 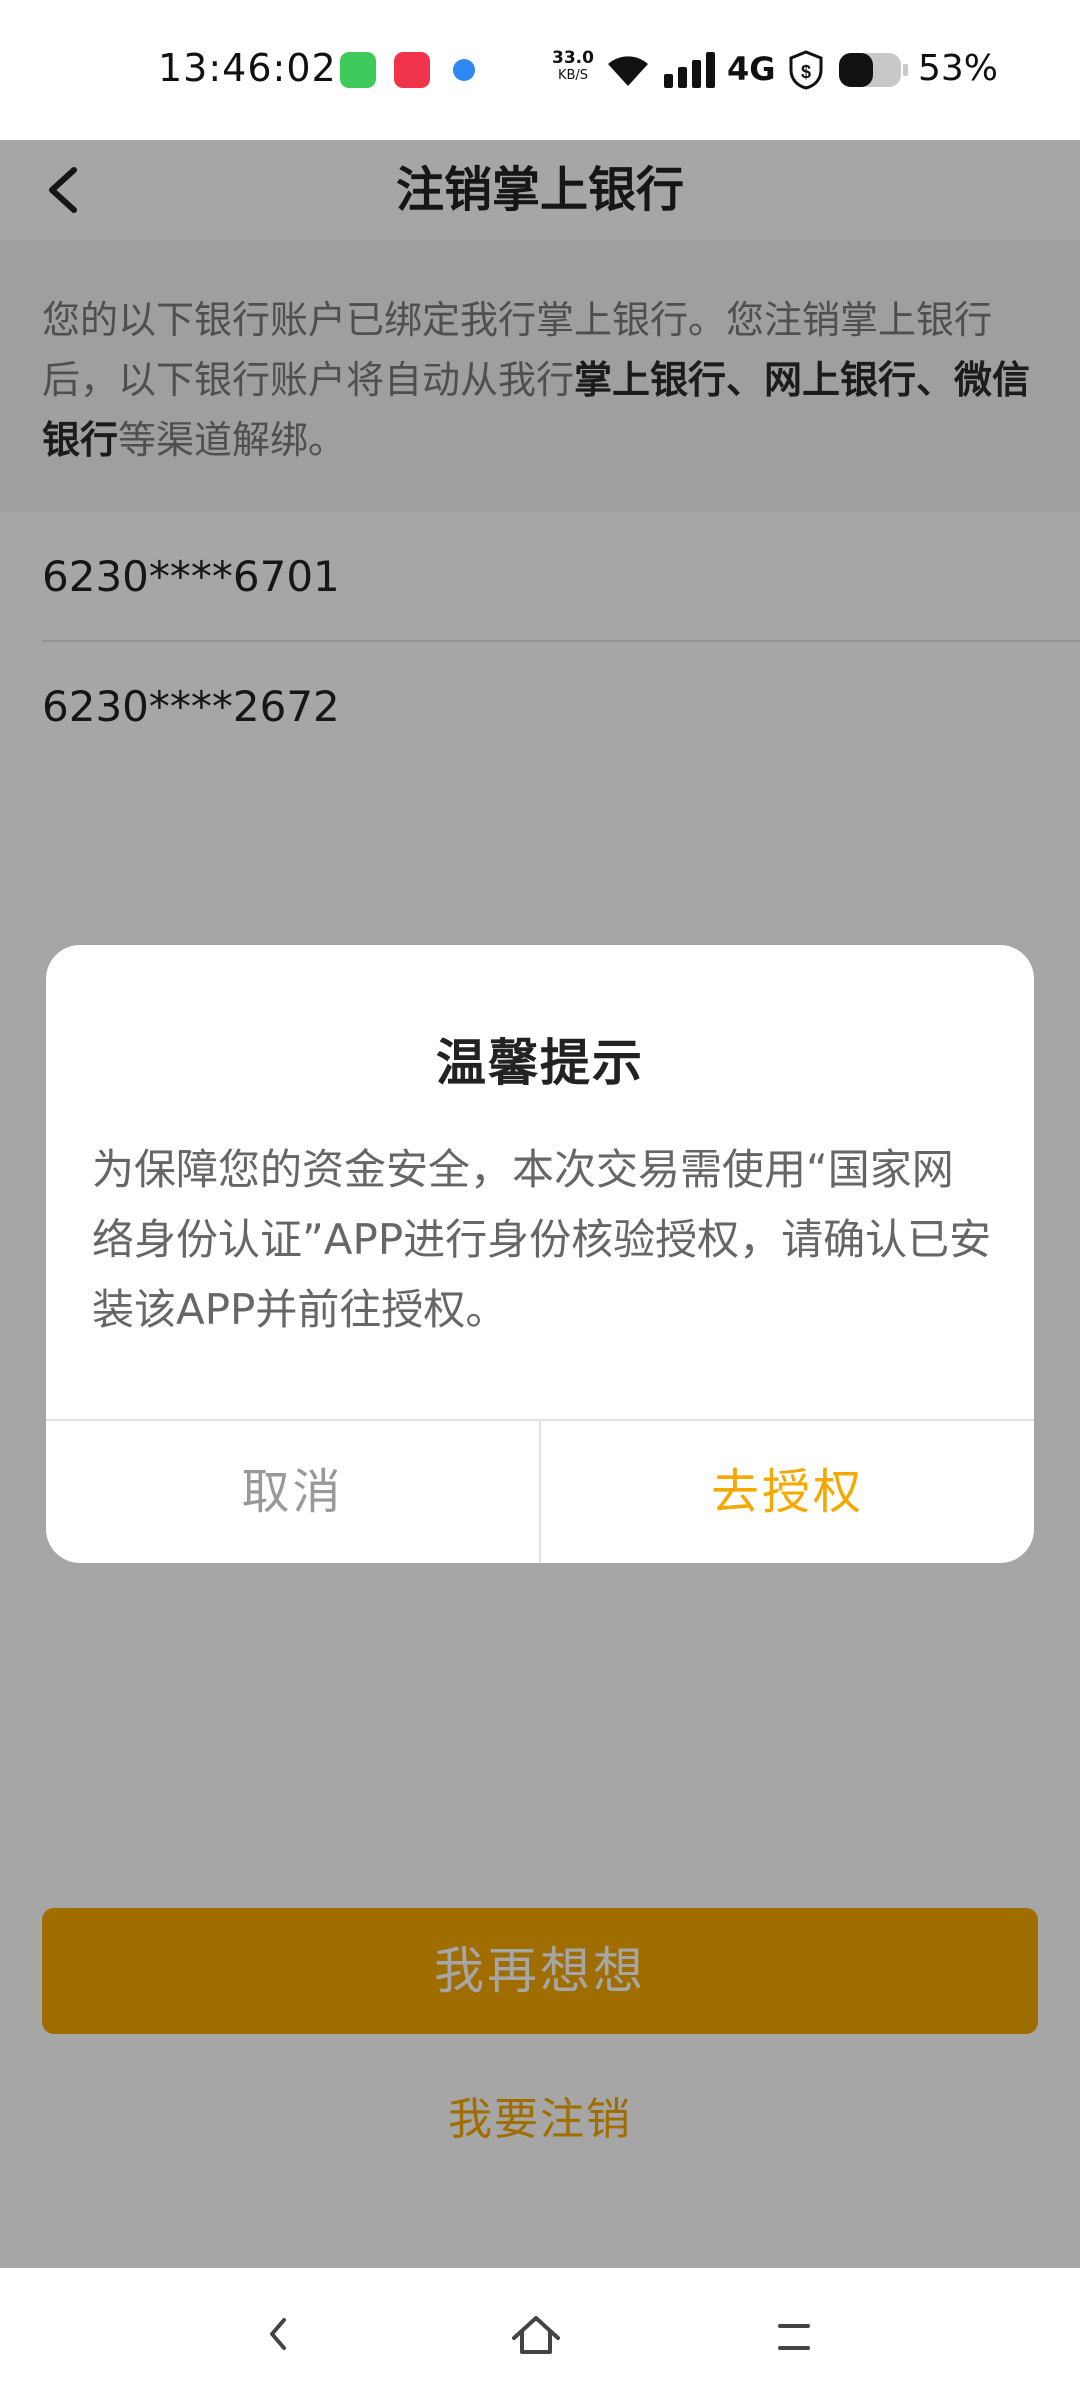 I want to click on system-nav-bar, so click(x=540, y=2334).